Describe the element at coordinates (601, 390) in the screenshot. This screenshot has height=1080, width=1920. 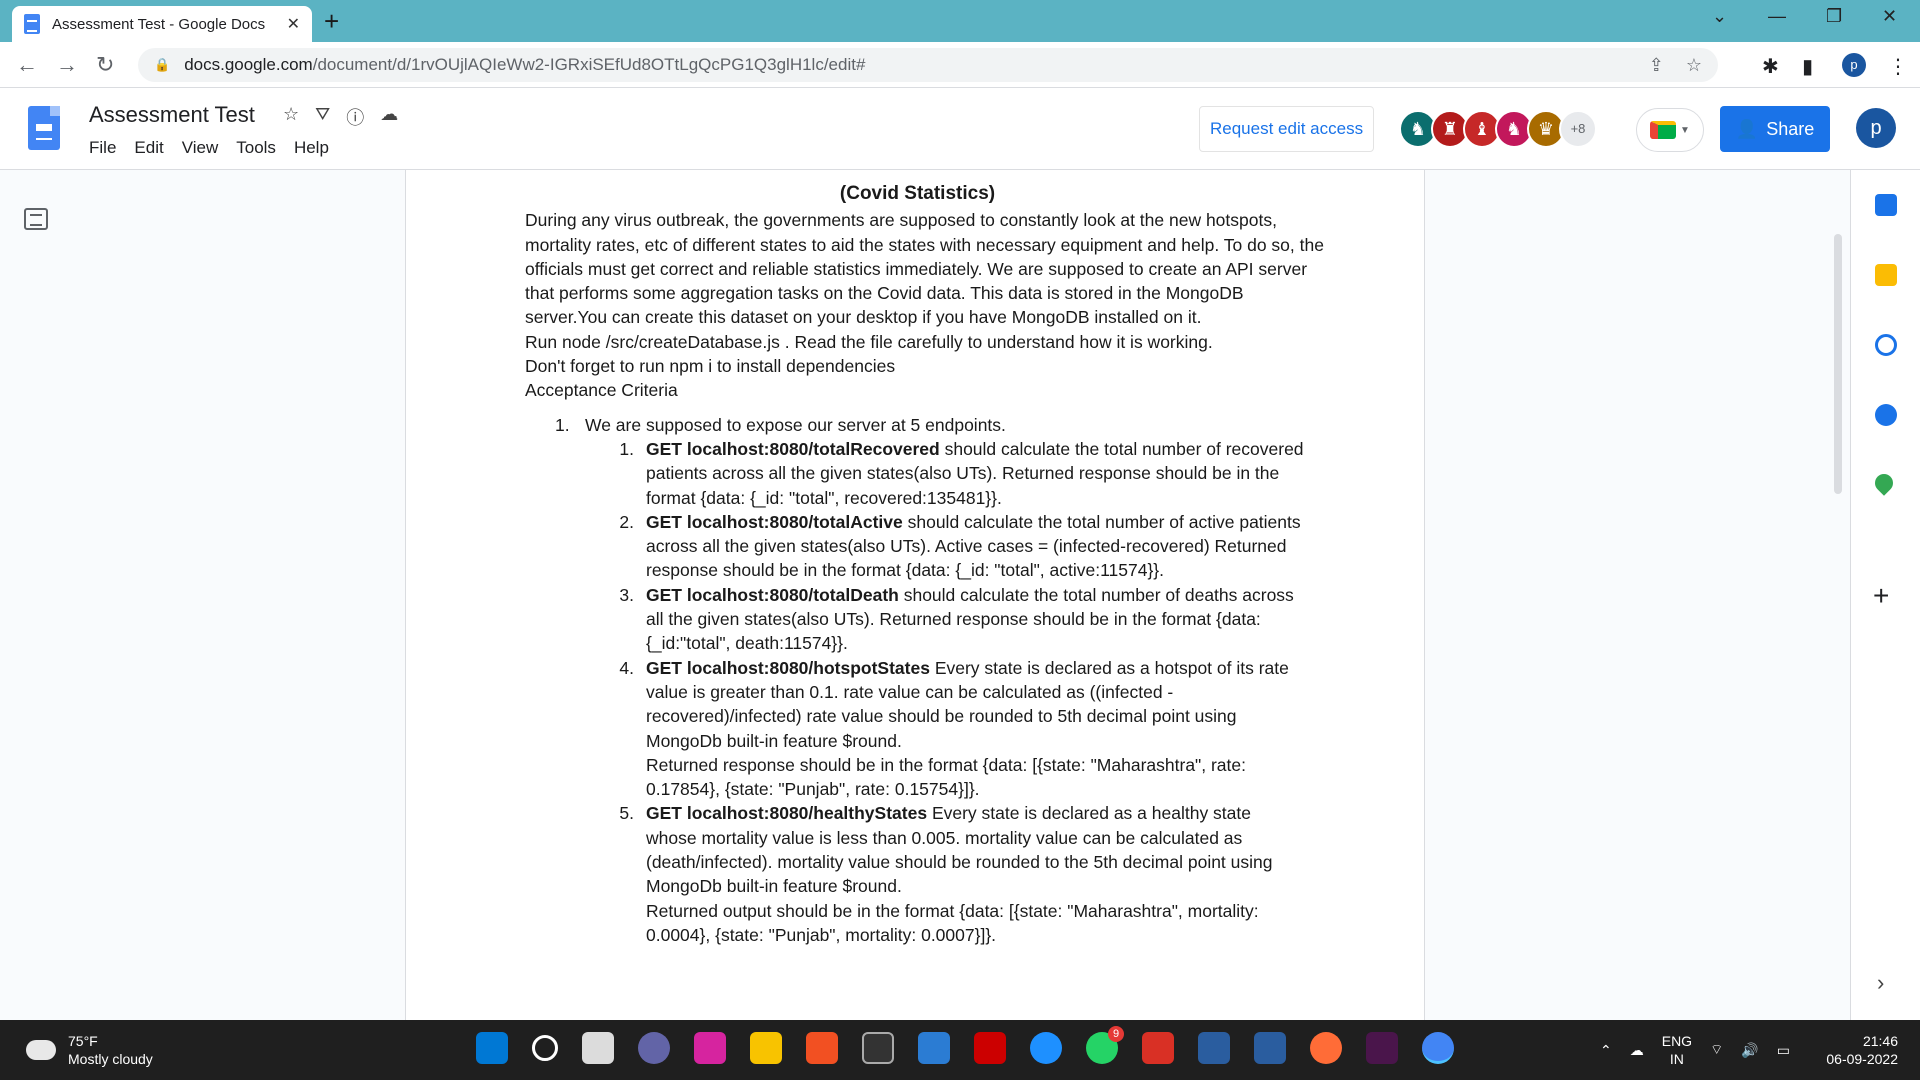
I see `acceptance-criteria-label: Acceptance Criteria` at that location.